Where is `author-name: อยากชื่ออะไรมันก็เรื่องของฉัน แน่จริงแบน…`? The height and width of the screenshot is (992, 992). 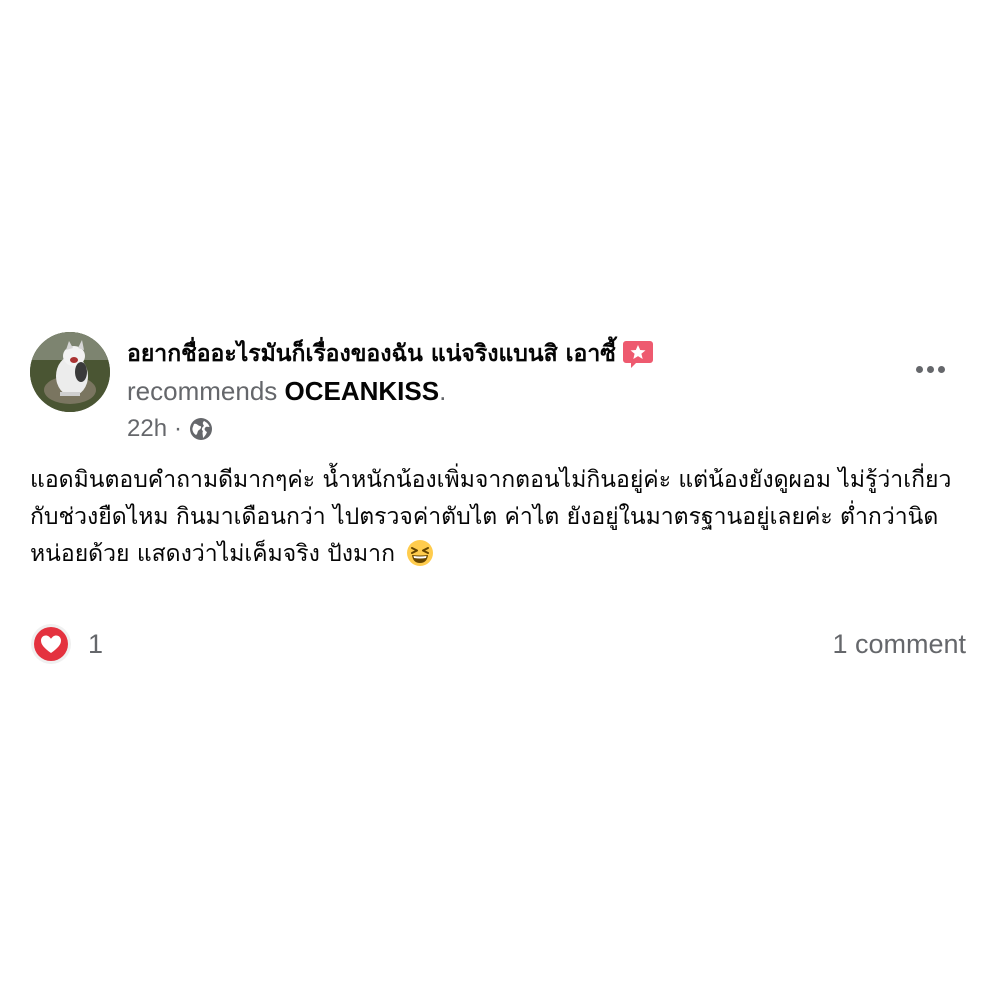
author-name: อยากชื่ออะไรมันก็เรื่องของฉัน แน่จริงแบน… is located at coordinates (371, 354).